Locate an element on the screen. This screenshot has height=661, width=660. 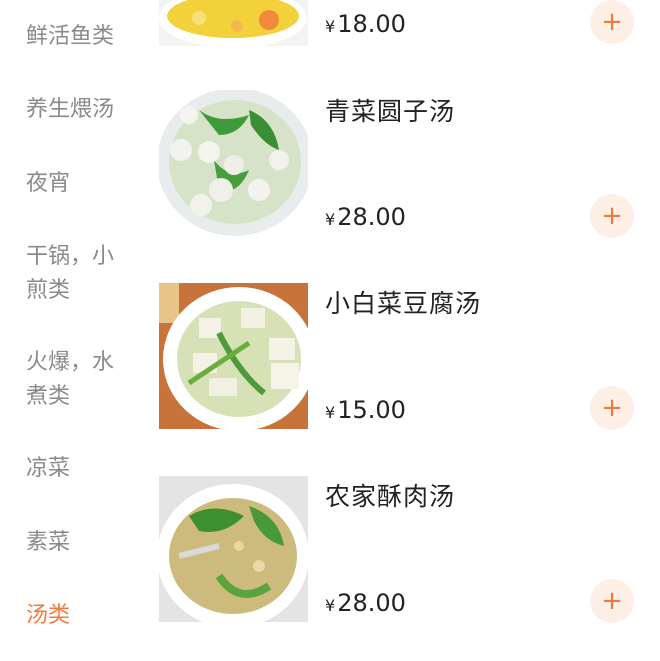
dish-price: ¥18.00 is located at coordinates (365, 24).